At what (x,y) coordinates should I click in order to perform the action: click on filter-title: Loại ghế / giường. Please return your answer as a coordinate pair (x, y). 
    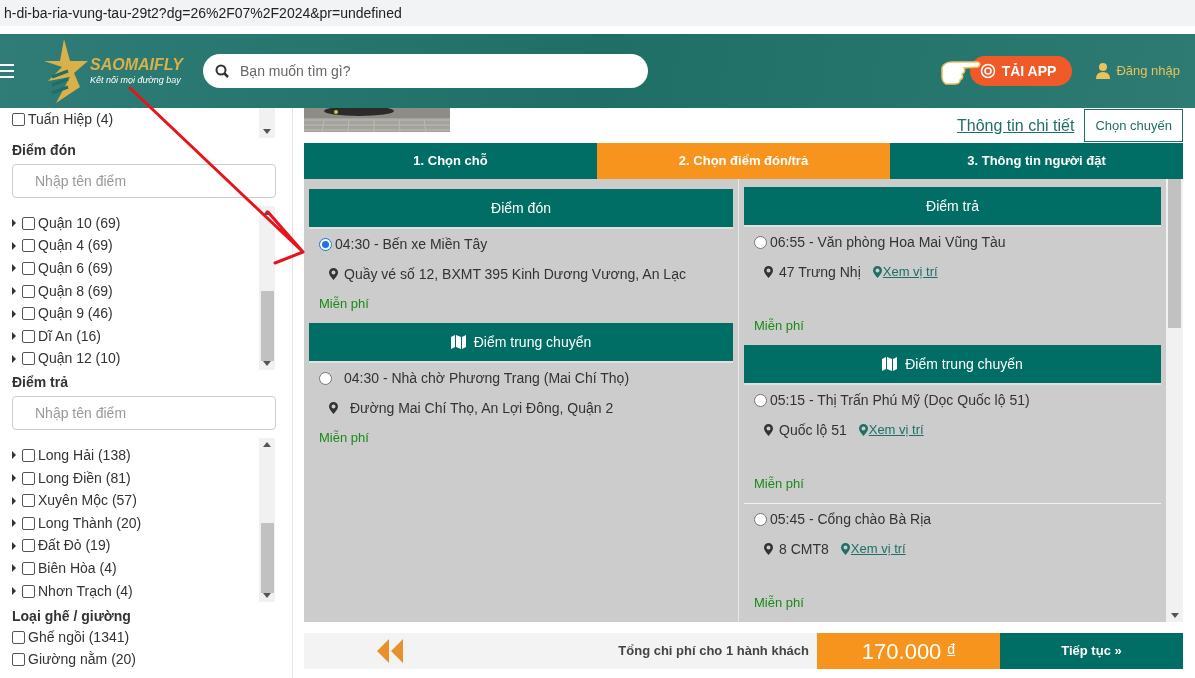
    Looking at the image, I should click on (72, 617).